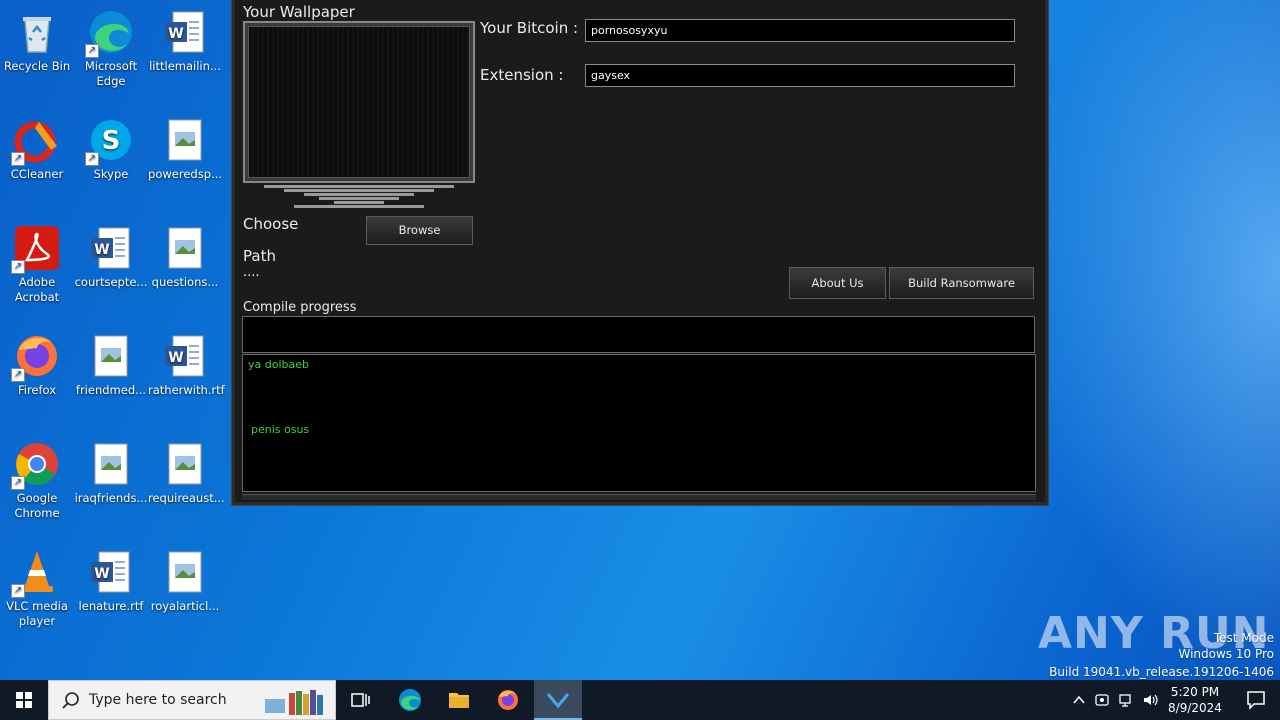  Describe the element at coordinates (961, 283) in the screenshot. I see `build-ransomware-button: Build Ransomware` at that location.